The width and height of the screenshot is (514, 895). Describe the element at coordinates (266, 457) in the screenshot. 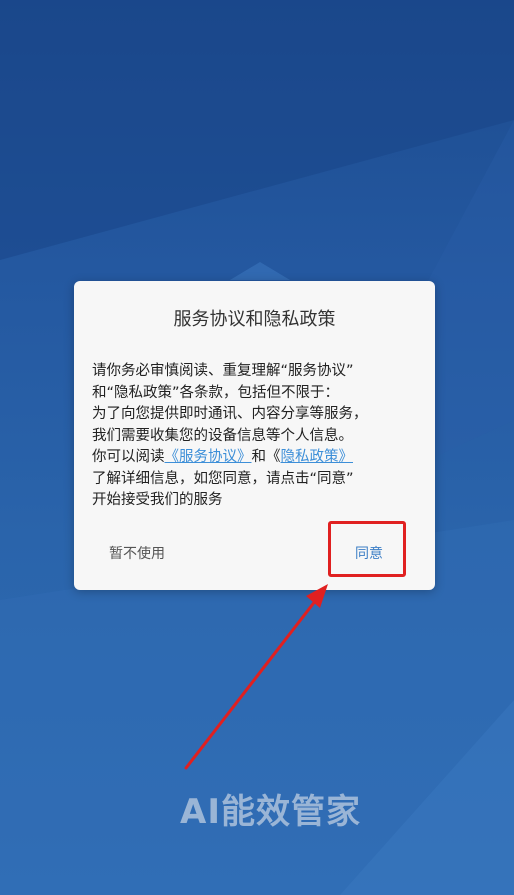

I see `body-text: 和《` at that location.